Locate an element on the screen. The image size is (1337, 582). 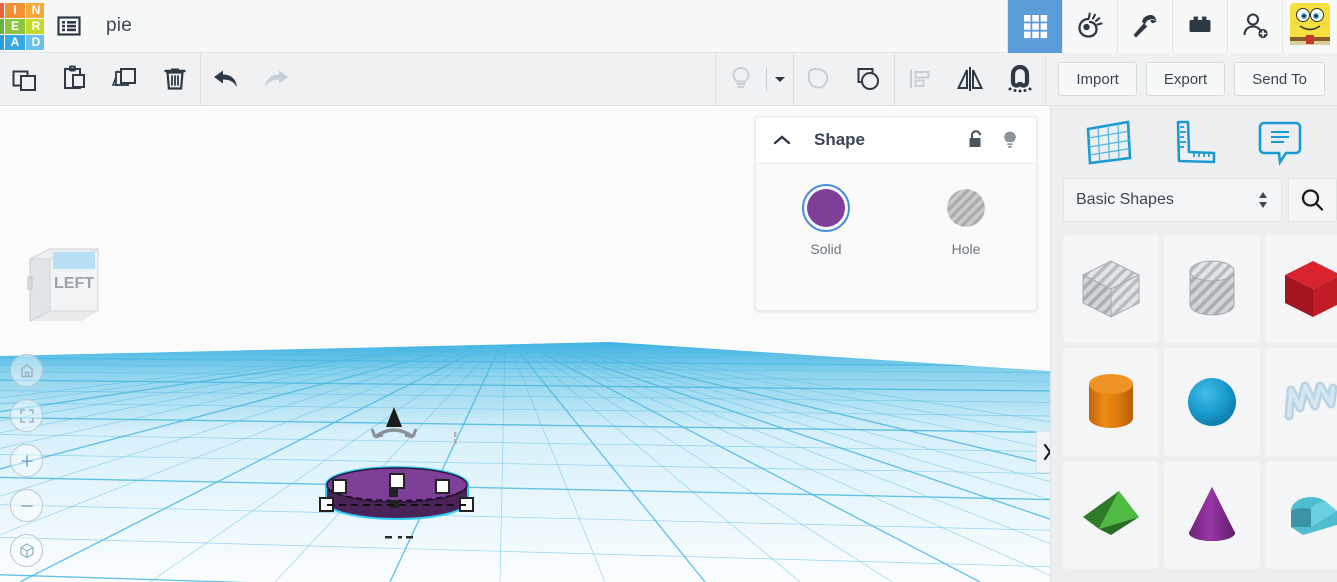
shape-box is located at coordinates (1301, 289).